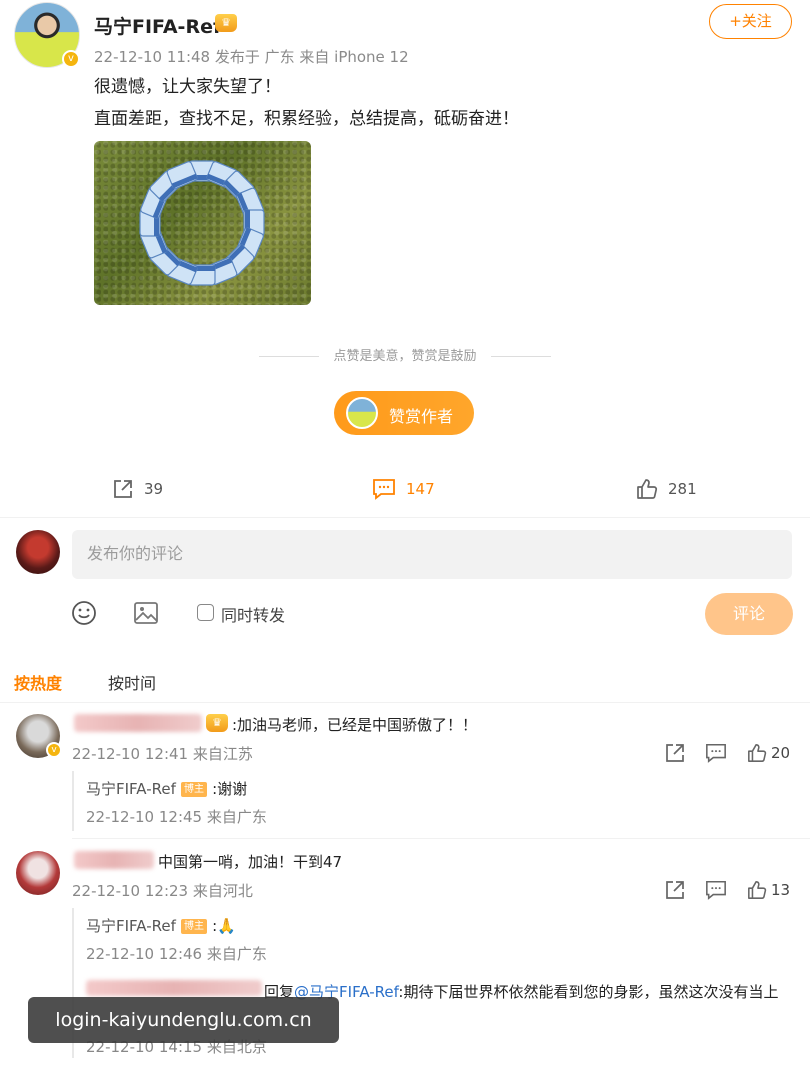  Describe the element at coordinates (176, 817) in the screenshot. I see `reply-meta: 22-12-10 12:45 来自广东` at that location.